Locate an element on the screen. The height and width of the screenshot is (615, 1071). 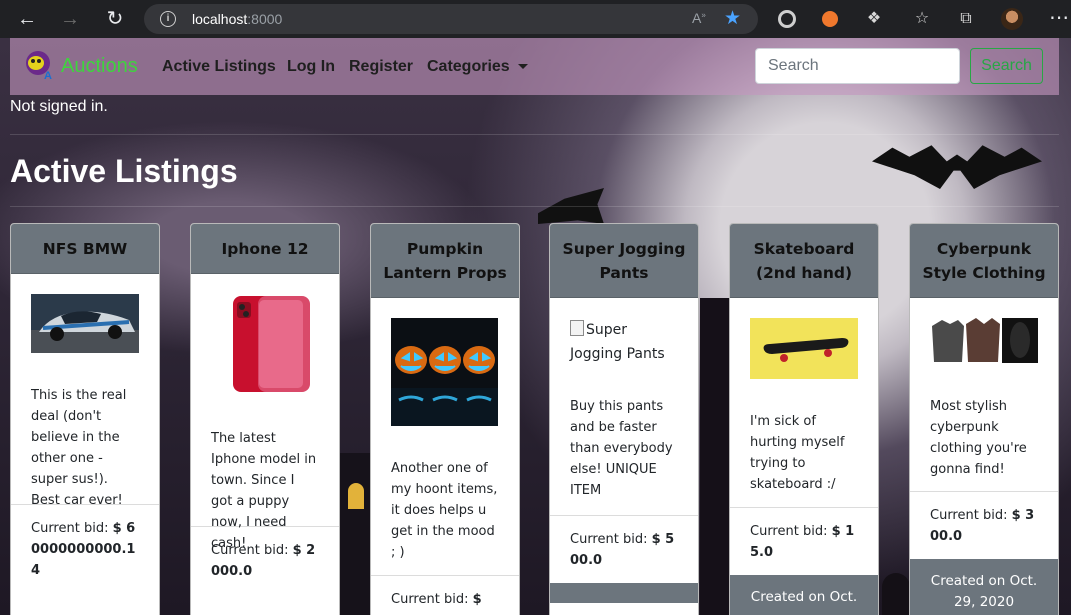
pumpkin-image is located at coordinates (444, 372).